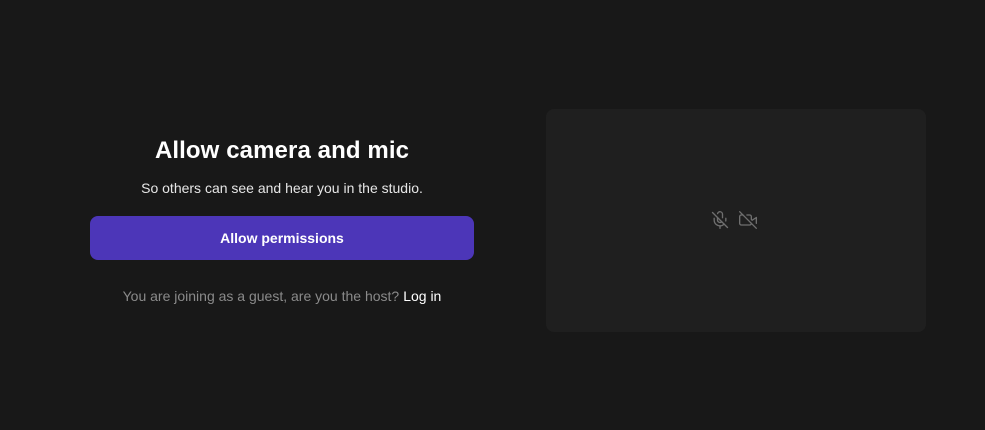  What do you see at coordinates (282, 150) in the screenshot?
I see `page-title: Allow camera and mic` at bounding box center [282, 150].